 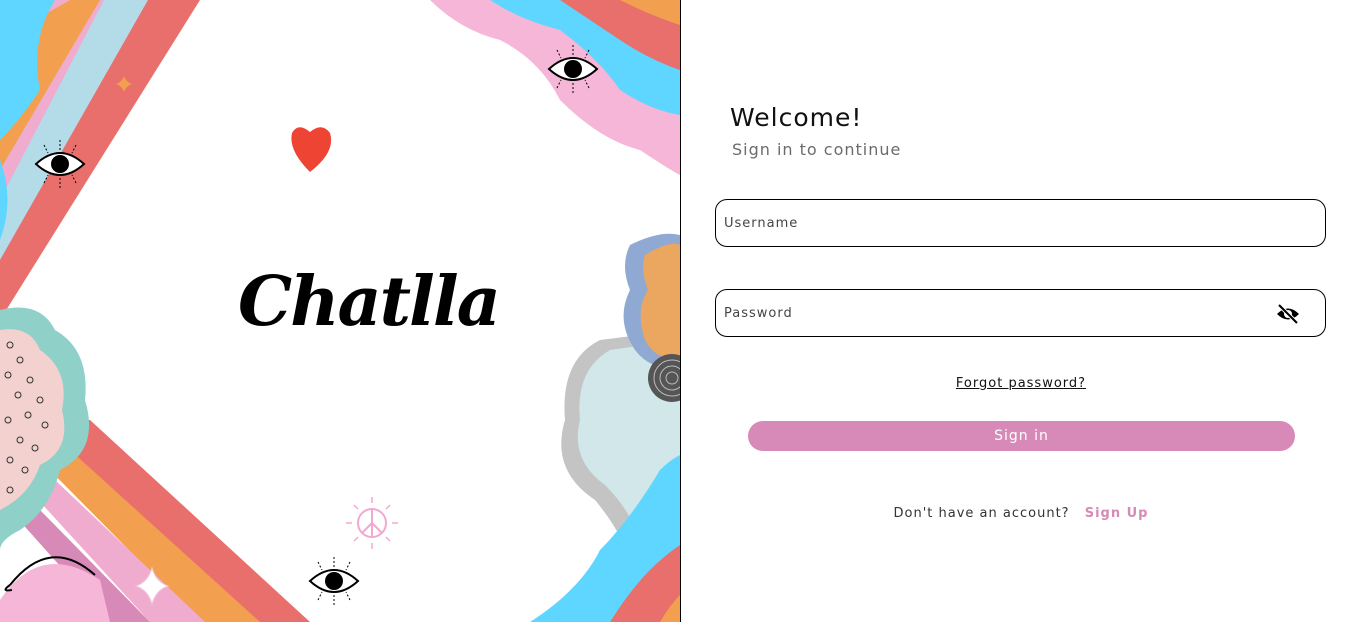 I want to click on password-input, so click(x=1020, y=313).